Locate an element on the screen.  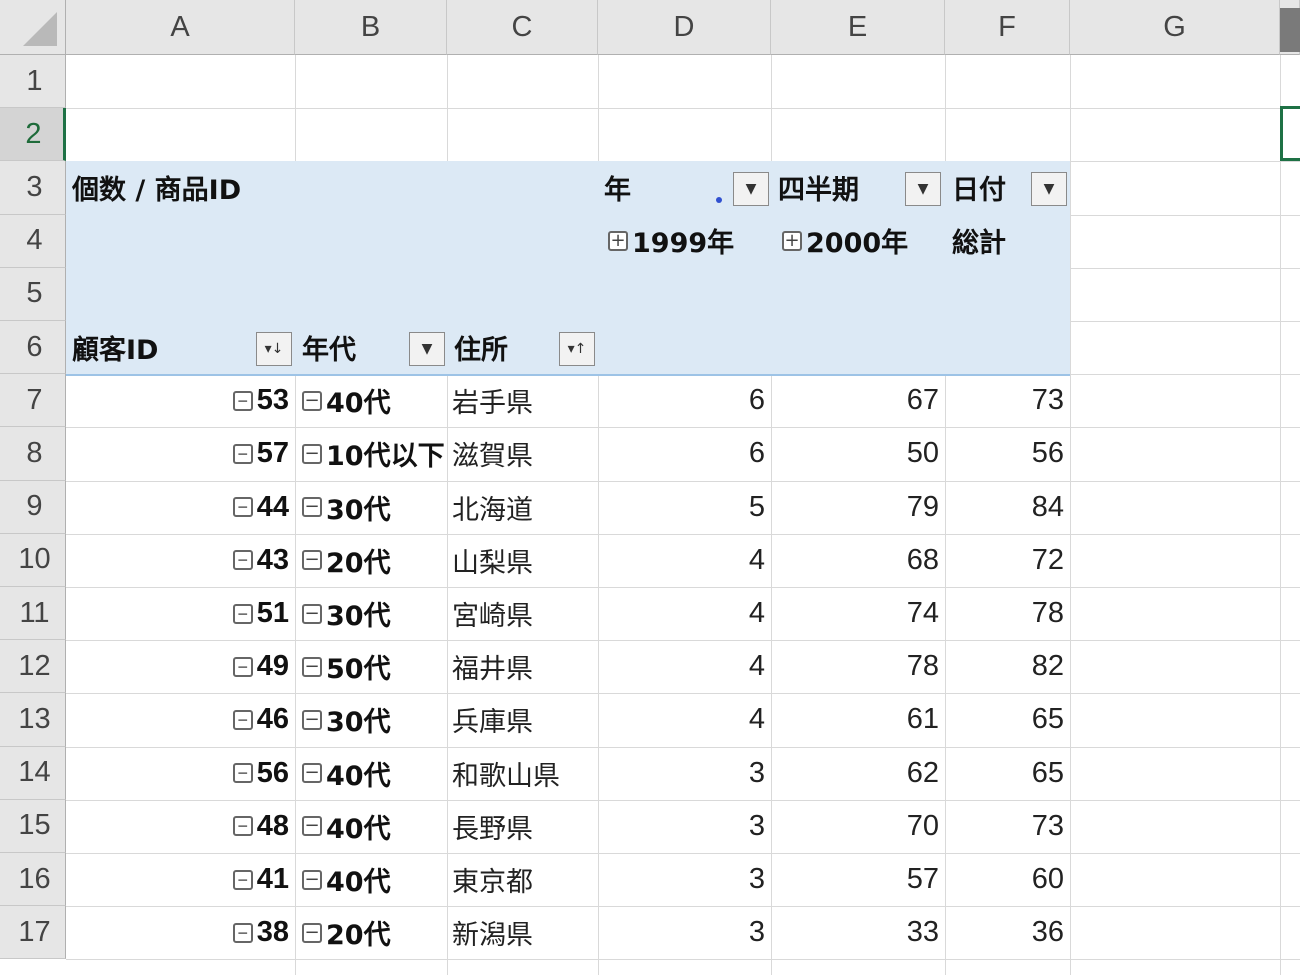
pivot-value-total: 73 is located at coordinates (1007, 400).